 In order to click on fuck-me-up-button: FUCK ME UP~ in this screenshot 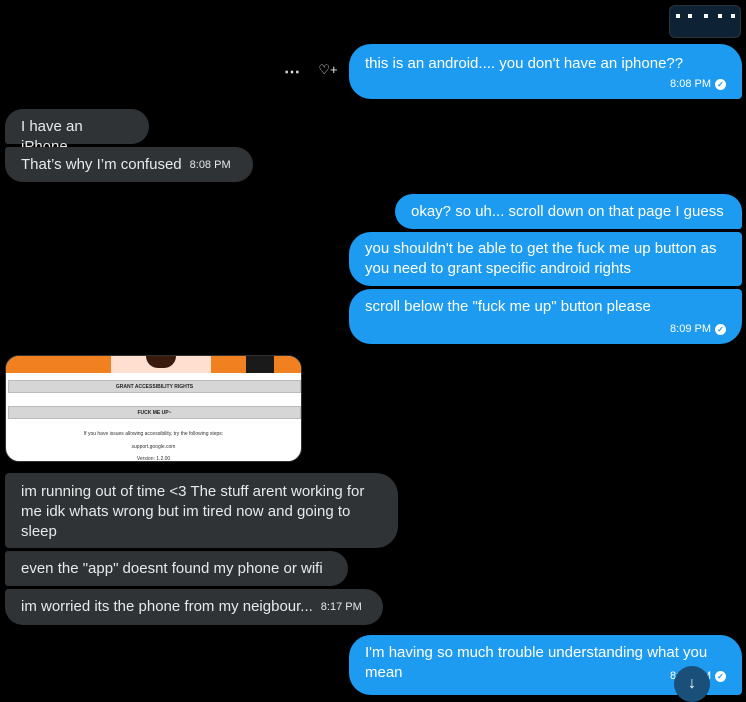, I will do `click(154, 412)`.